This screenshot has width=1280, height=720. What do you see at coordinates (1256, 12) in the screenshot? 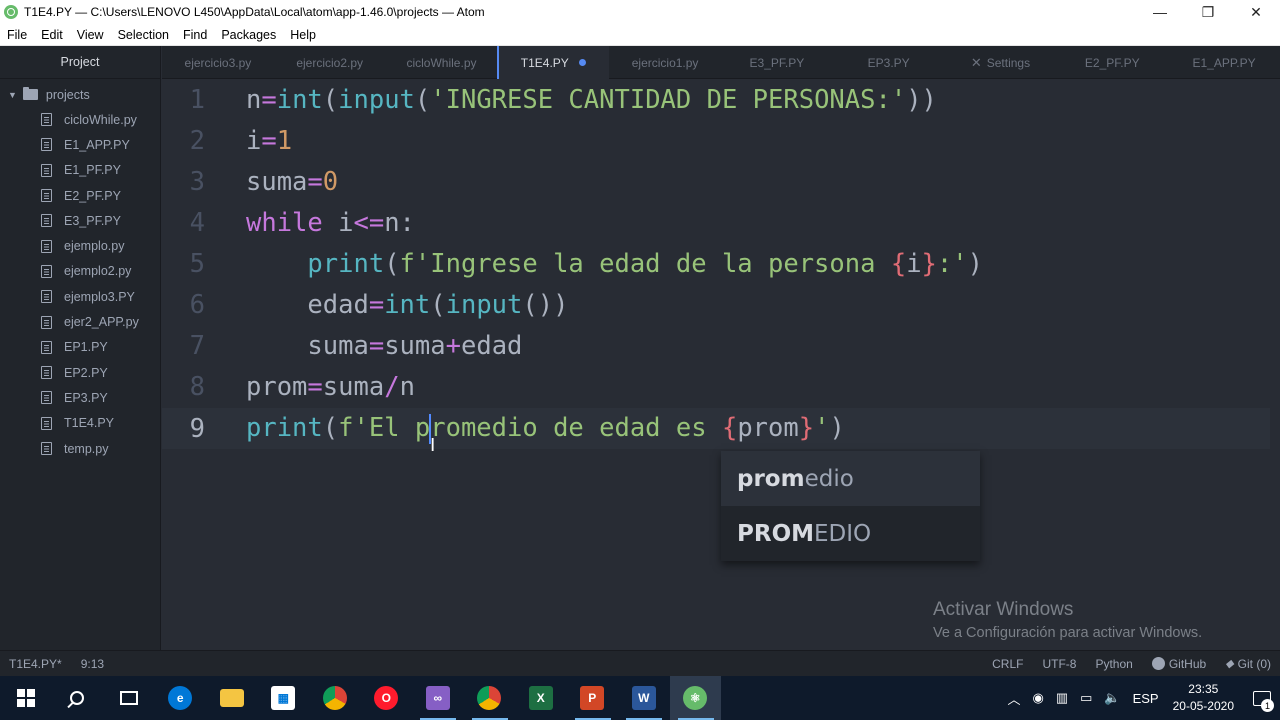
I see `close-button: ✕` at bounding box center [1256, 12].